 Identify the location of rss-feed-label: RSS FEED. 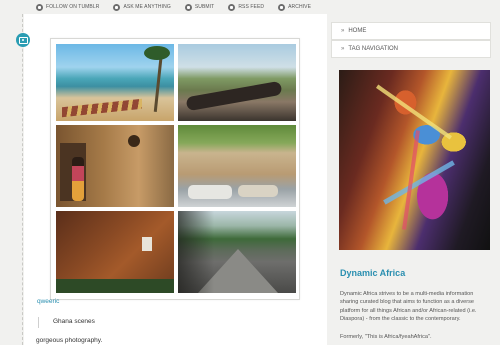
(251, 7).